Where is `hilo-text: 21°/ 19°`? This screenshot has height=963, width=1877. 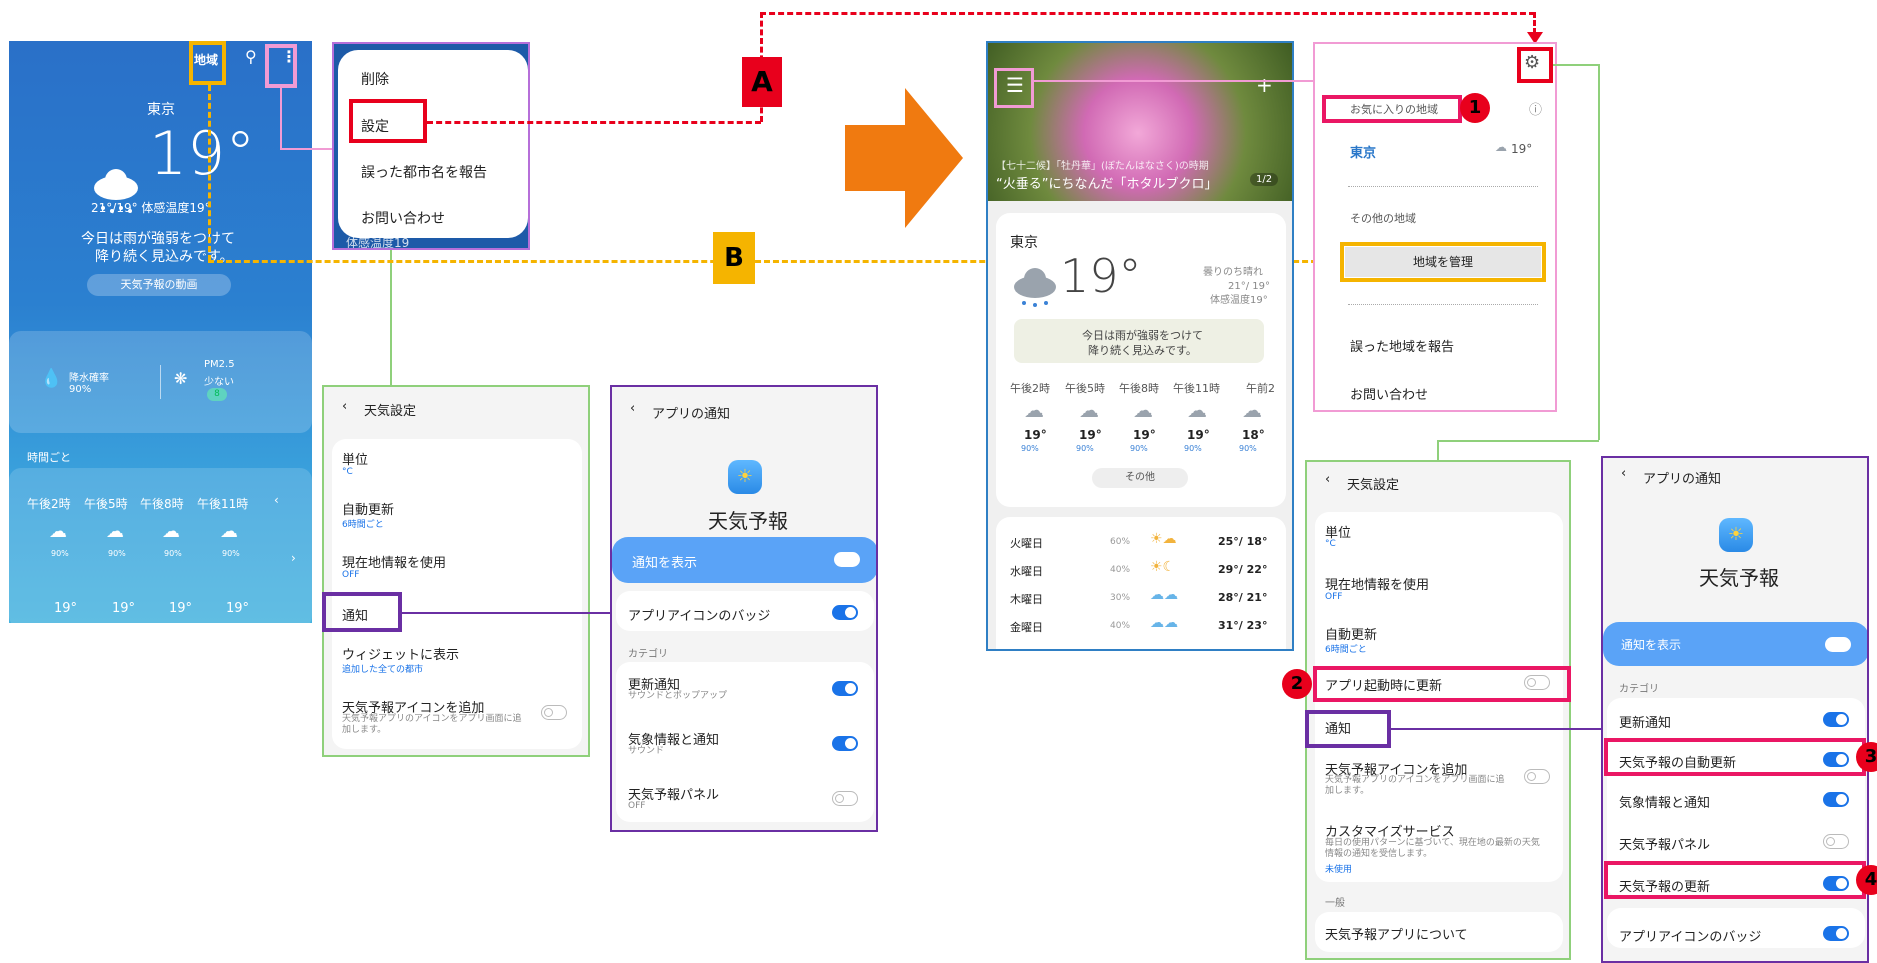
hilo-text: 21°/ 19° is located at coordinates (1249, 286).